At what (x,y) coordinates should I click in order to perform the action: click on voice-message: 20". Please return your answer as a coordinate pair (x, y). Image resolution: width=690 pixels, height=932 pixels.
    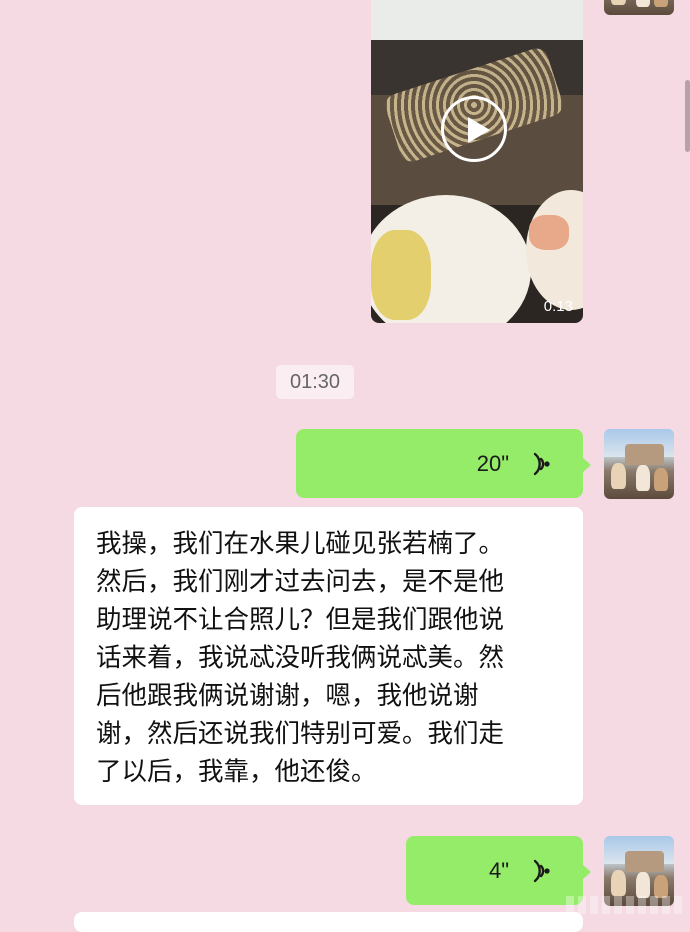
    Looking at the image, I should click on (443, 463).